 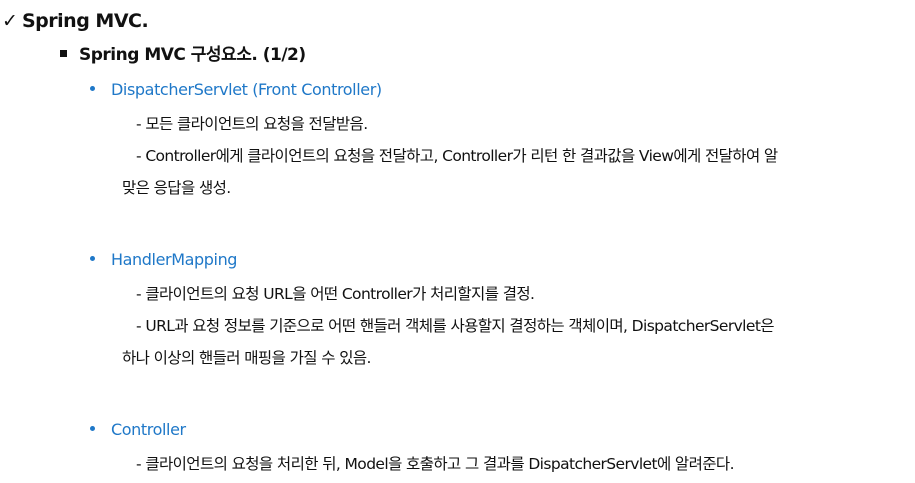 What do you see at coordinates (10, 21) in the screenshot?
I see `checkmark-icon: ✓` at bounding box center [10, 21].